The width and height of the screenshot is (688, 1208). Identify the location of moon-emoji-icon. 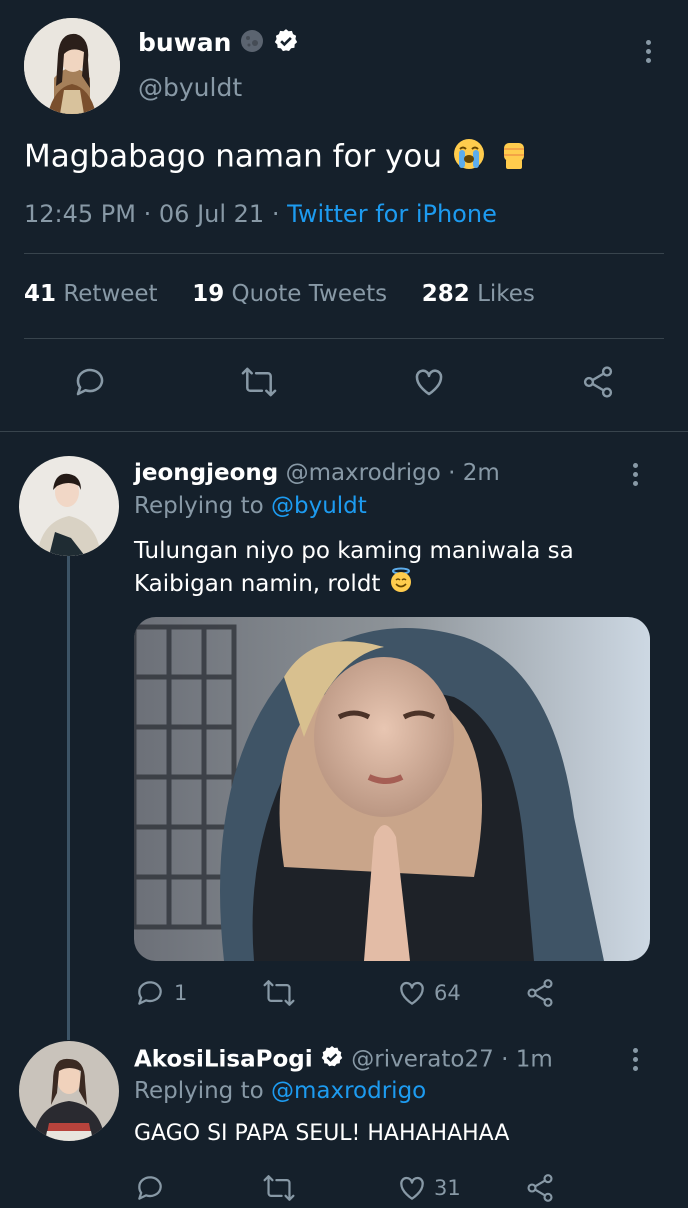
(252, 44).